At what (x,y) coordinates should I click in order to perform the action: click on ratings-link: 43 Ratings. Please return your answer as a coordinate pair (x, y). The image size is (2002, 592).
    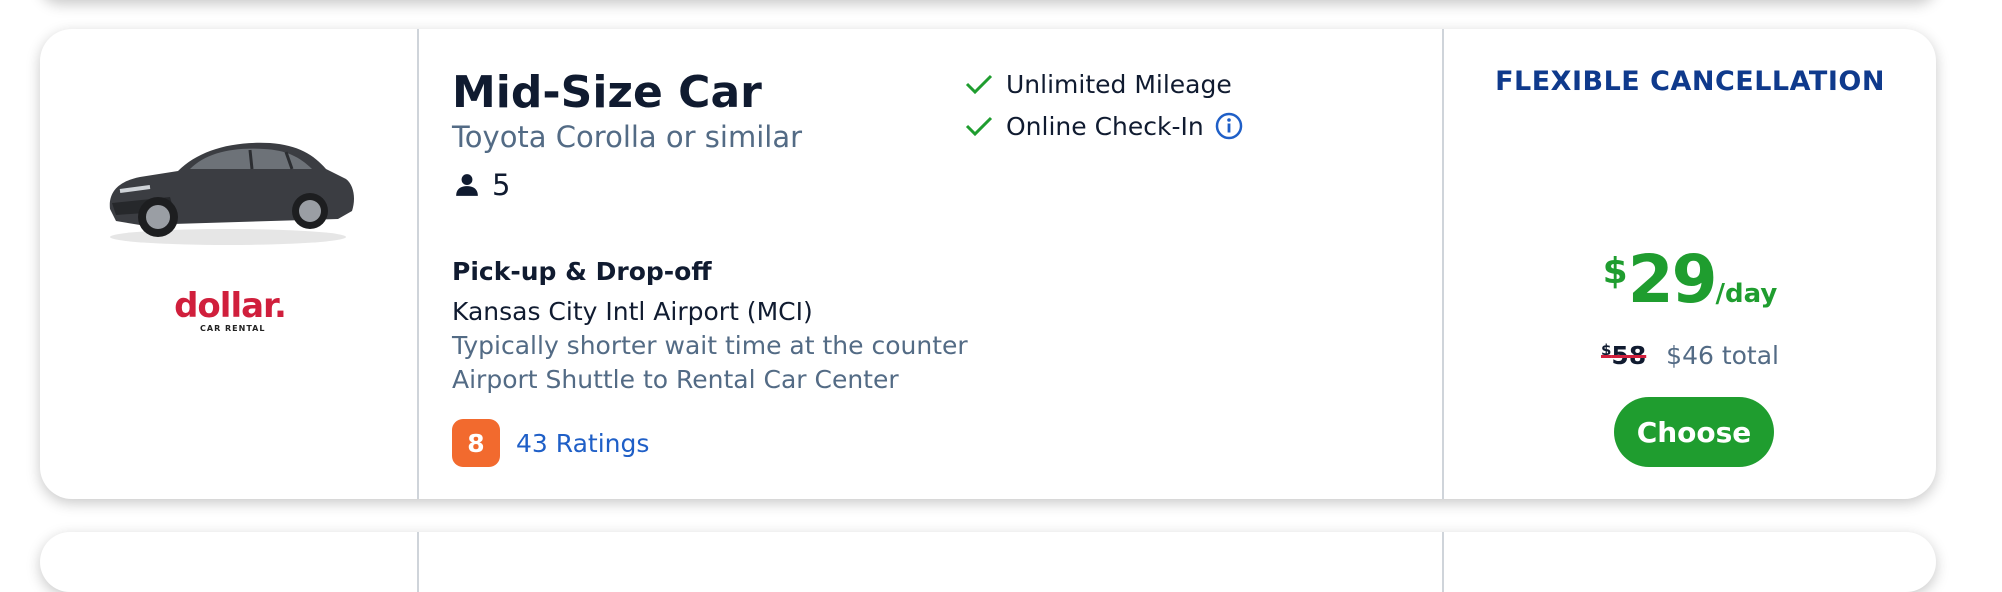
    Looking at the image, I should click on (582, 443).